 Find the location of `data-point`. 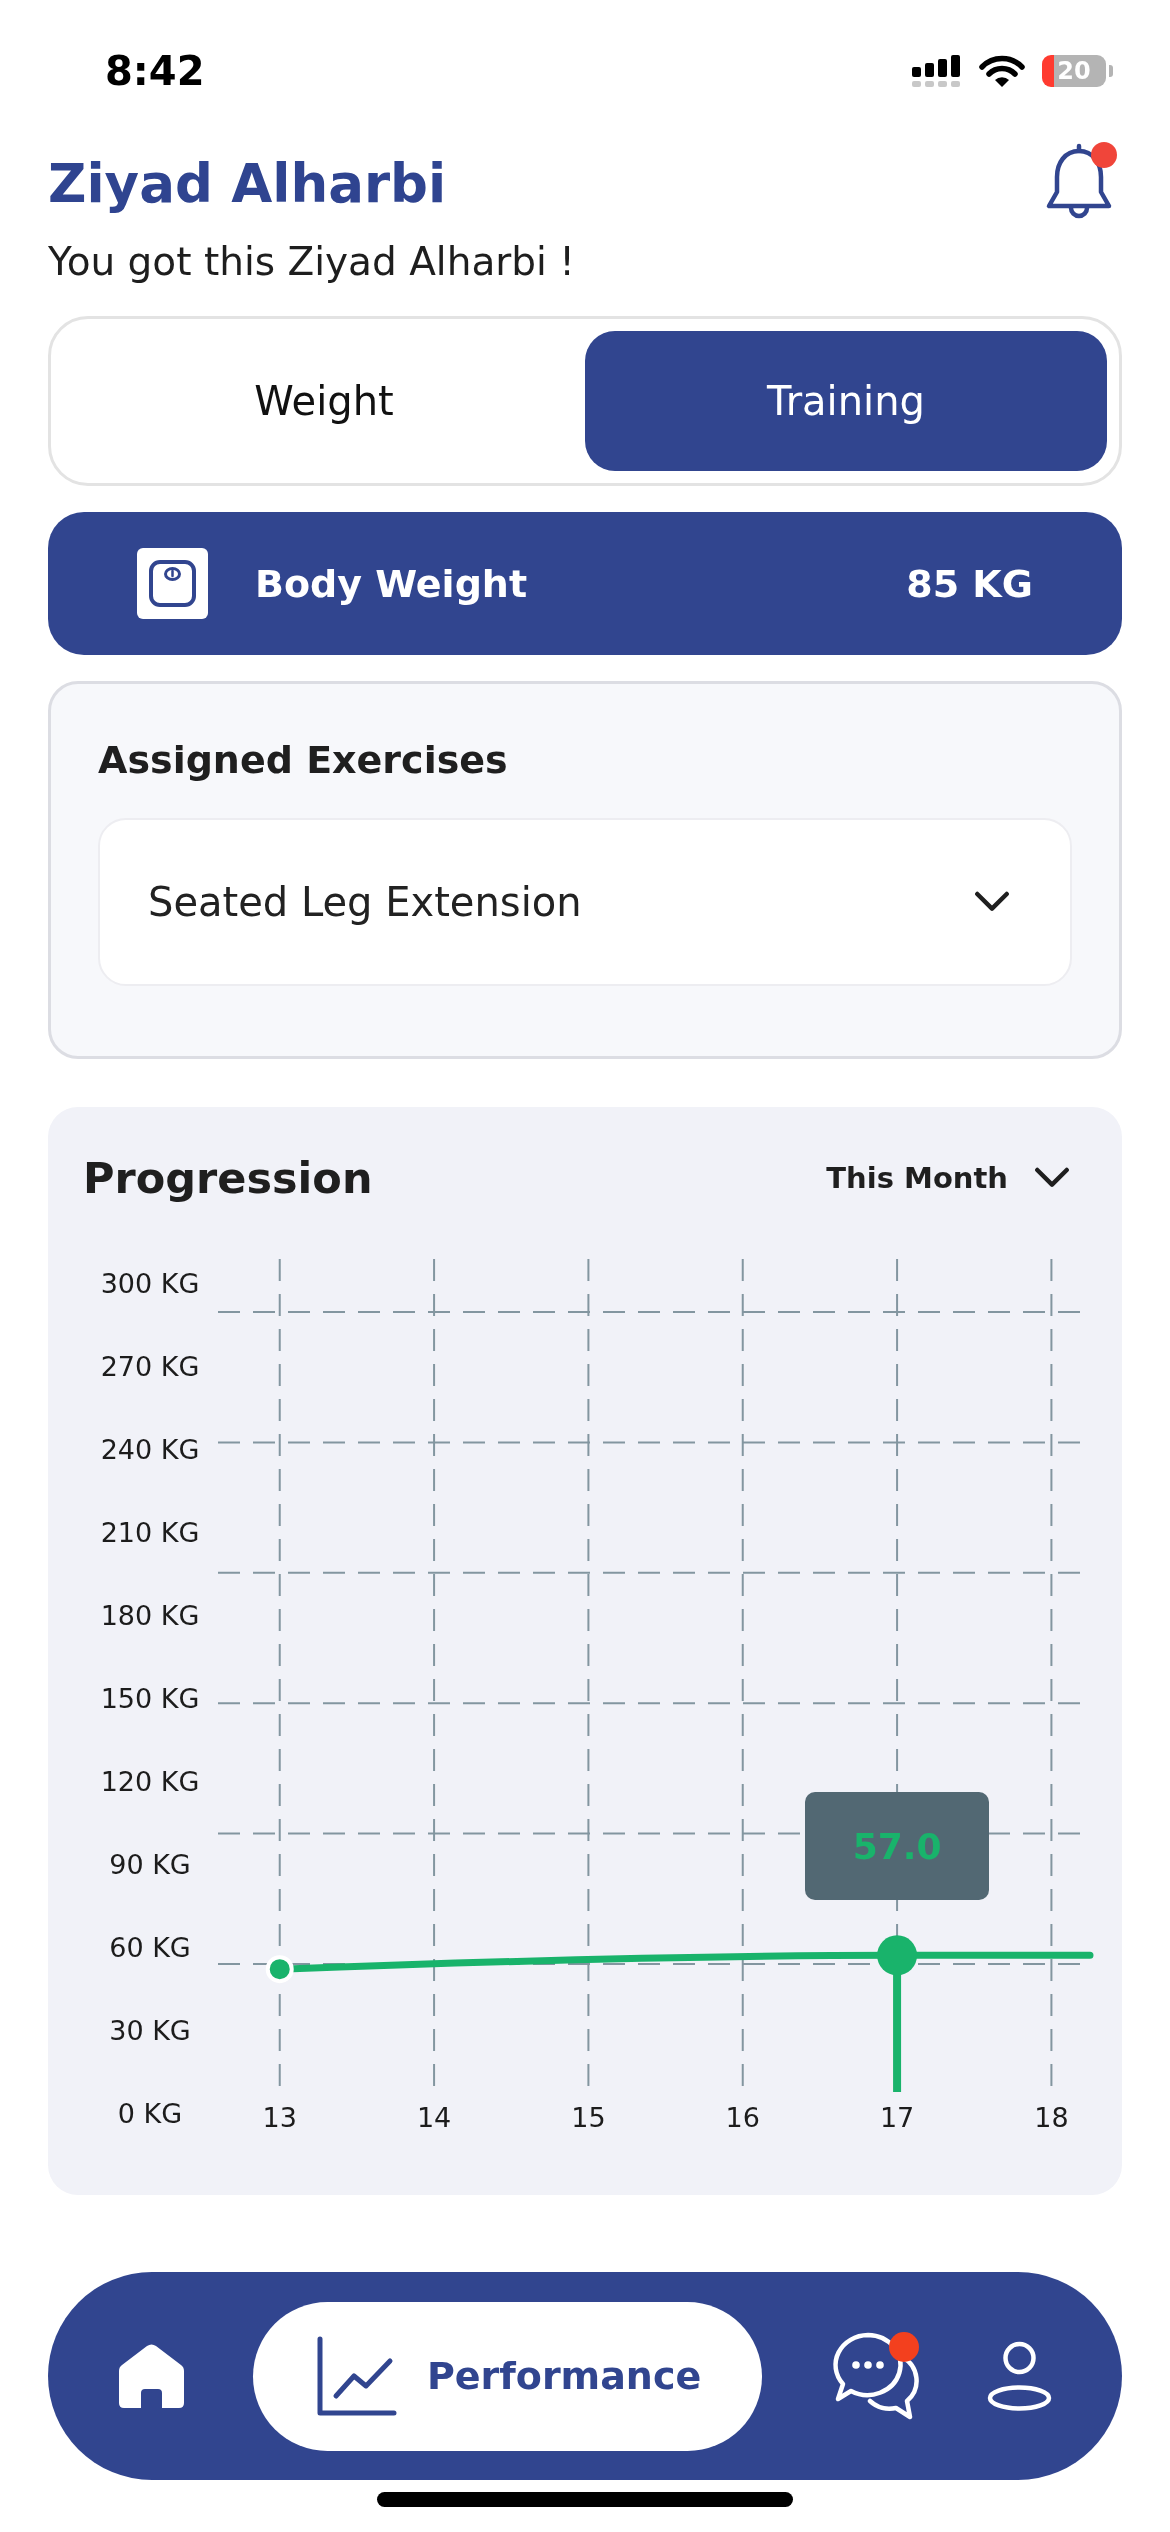

data-point is located at coordinates (279, 1969).